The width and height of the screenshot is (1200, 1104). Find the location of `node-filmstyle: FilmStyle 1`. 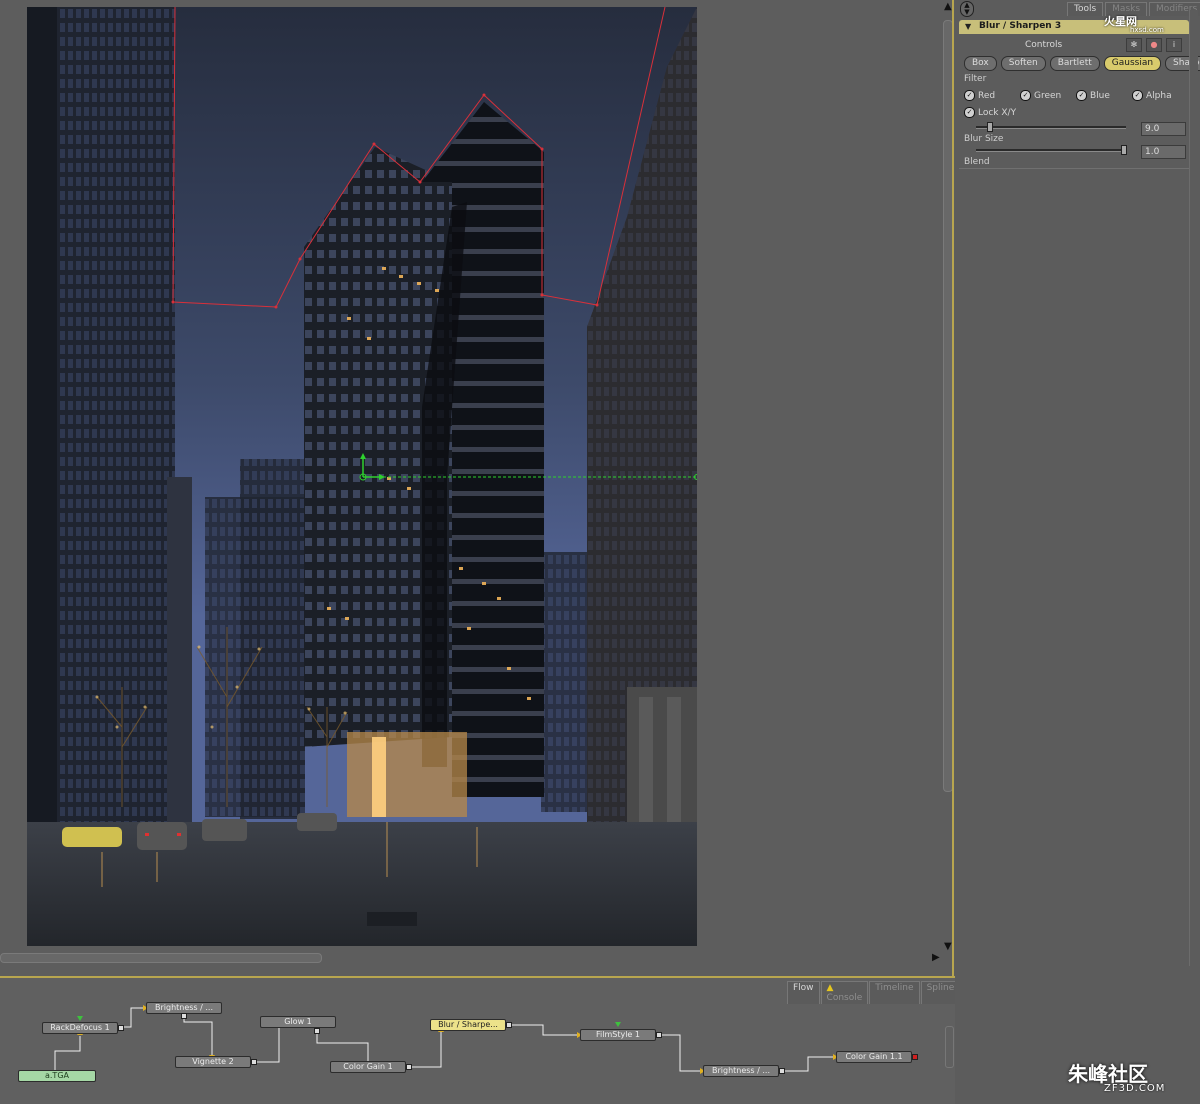

node-filmstyle: FilmStyle 1 is located at coordinates (618, 1035).